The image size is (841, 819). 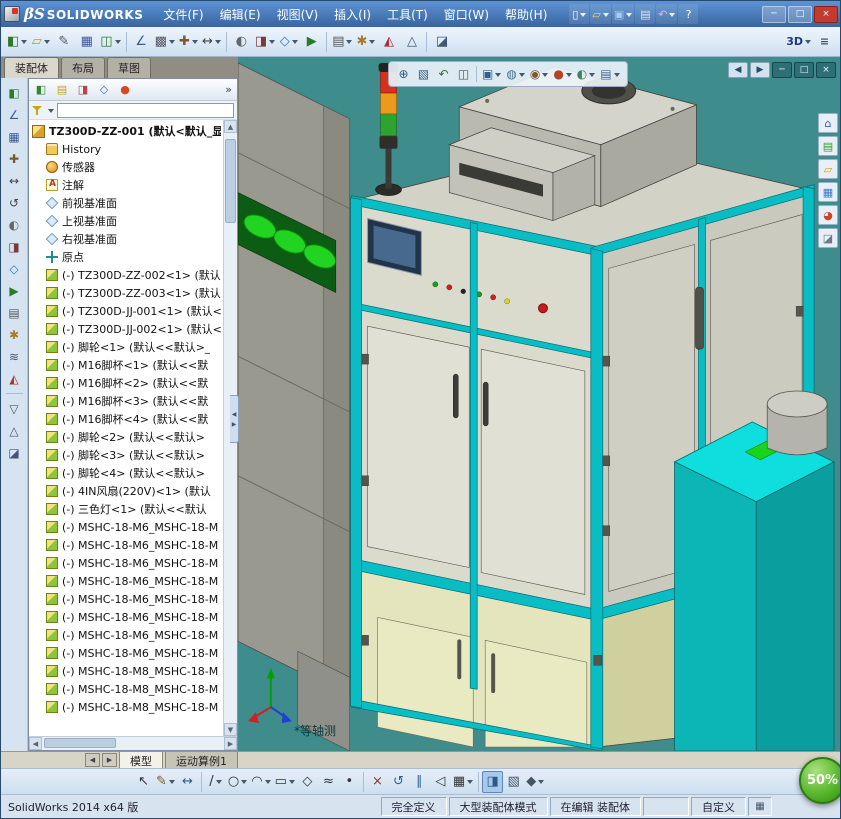 I want to click on window-button: ×, so click(x=826, y=14).